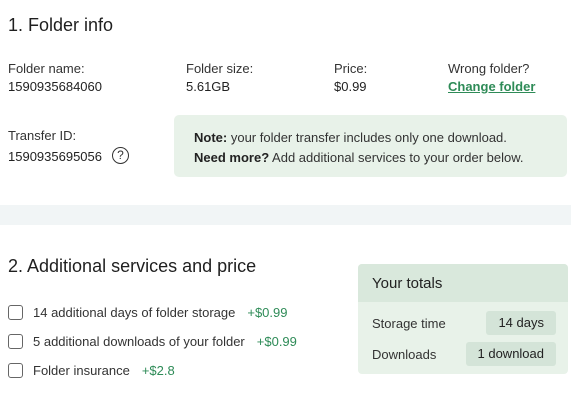 The width and height of the screenshot is (571, 402). Describe the element at coordinates (55, 156) in the screenshot. I see `transfer-id-value: 1590935695056` at that location.